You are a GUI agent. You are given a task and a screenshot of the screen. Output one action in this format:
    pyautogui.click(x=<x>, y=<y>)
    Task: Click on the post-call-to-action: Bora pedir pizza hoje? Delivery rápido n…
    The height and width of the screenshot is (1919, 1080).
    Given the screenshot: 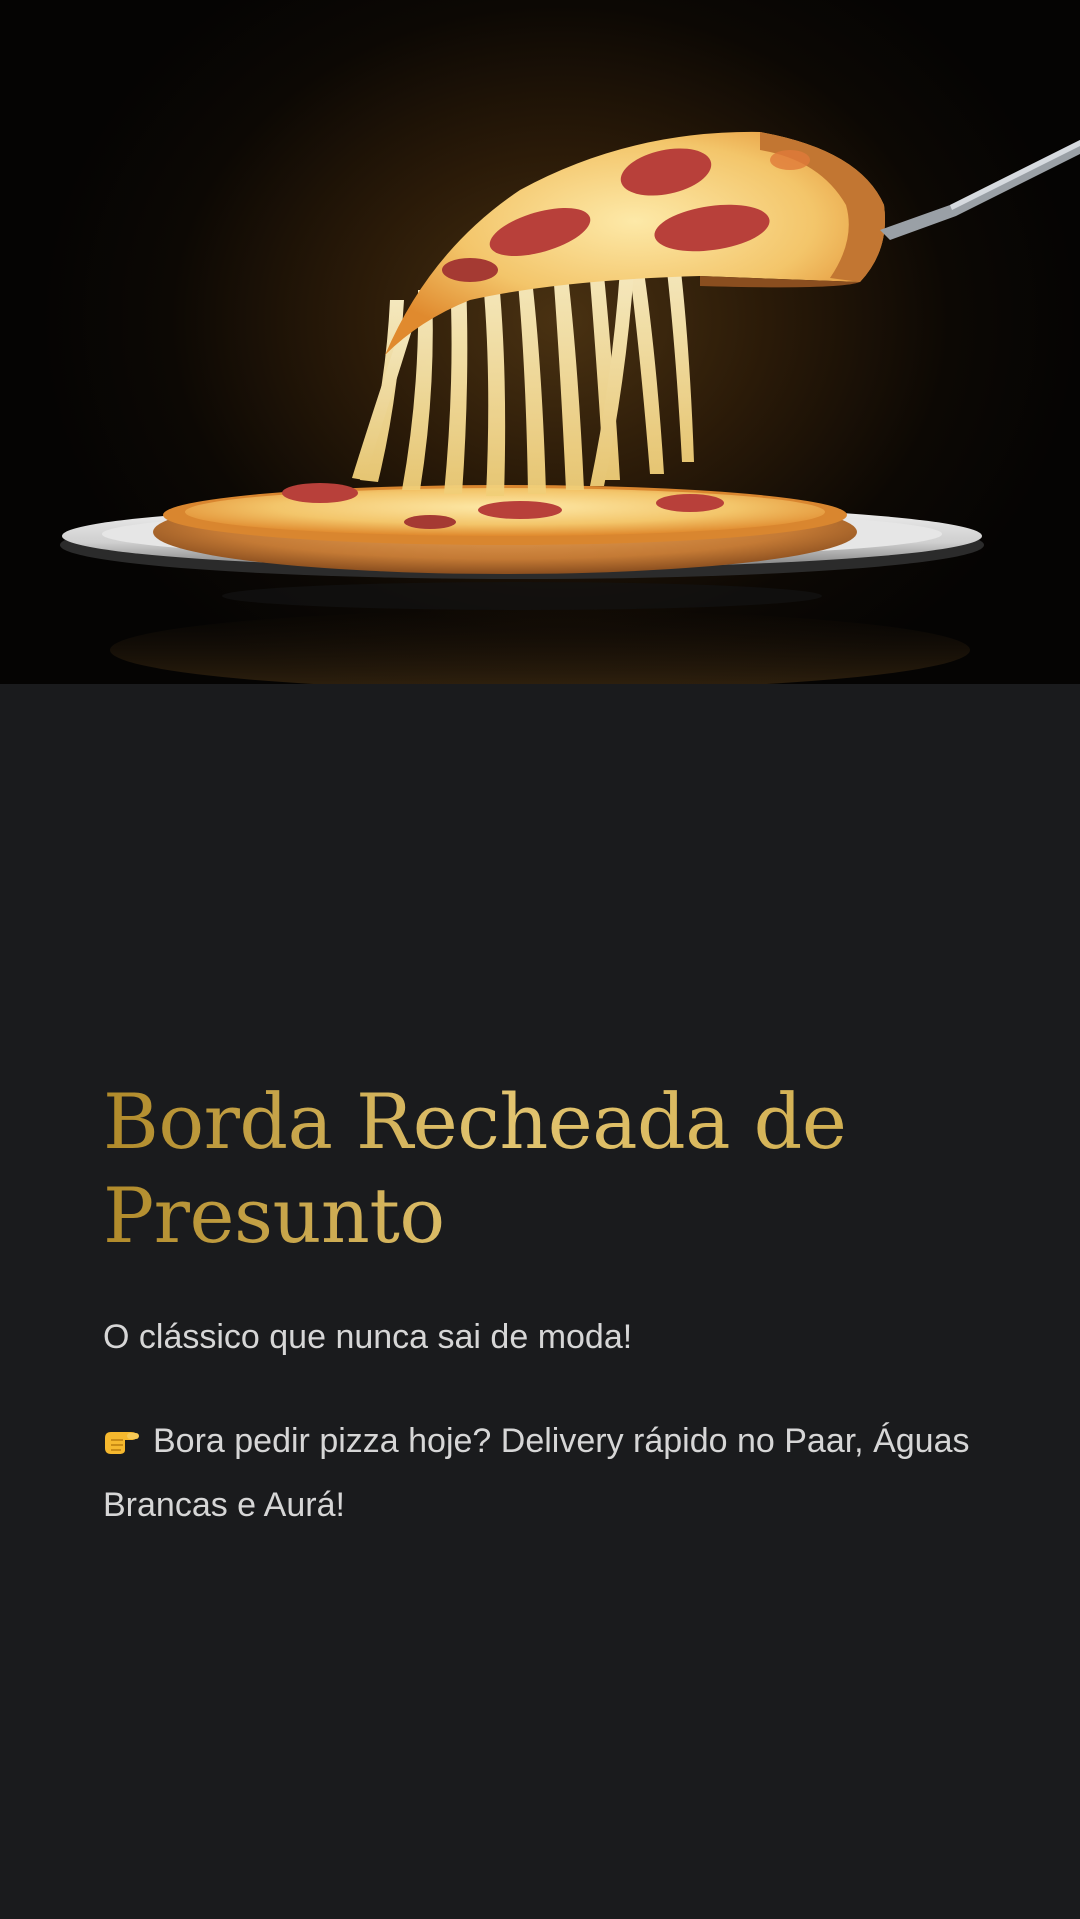 What is the action you would take?
    pyautogui.click(x=543, y=1473)
    